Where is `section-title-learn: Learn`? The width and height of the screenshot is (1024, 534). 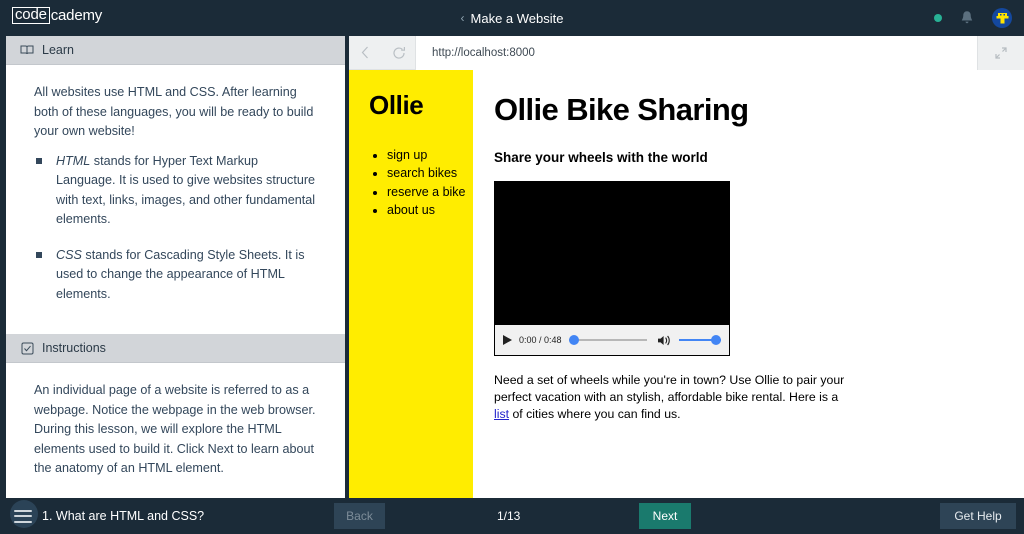
section-title-learn: Learn is located at coordinates (58, 50).